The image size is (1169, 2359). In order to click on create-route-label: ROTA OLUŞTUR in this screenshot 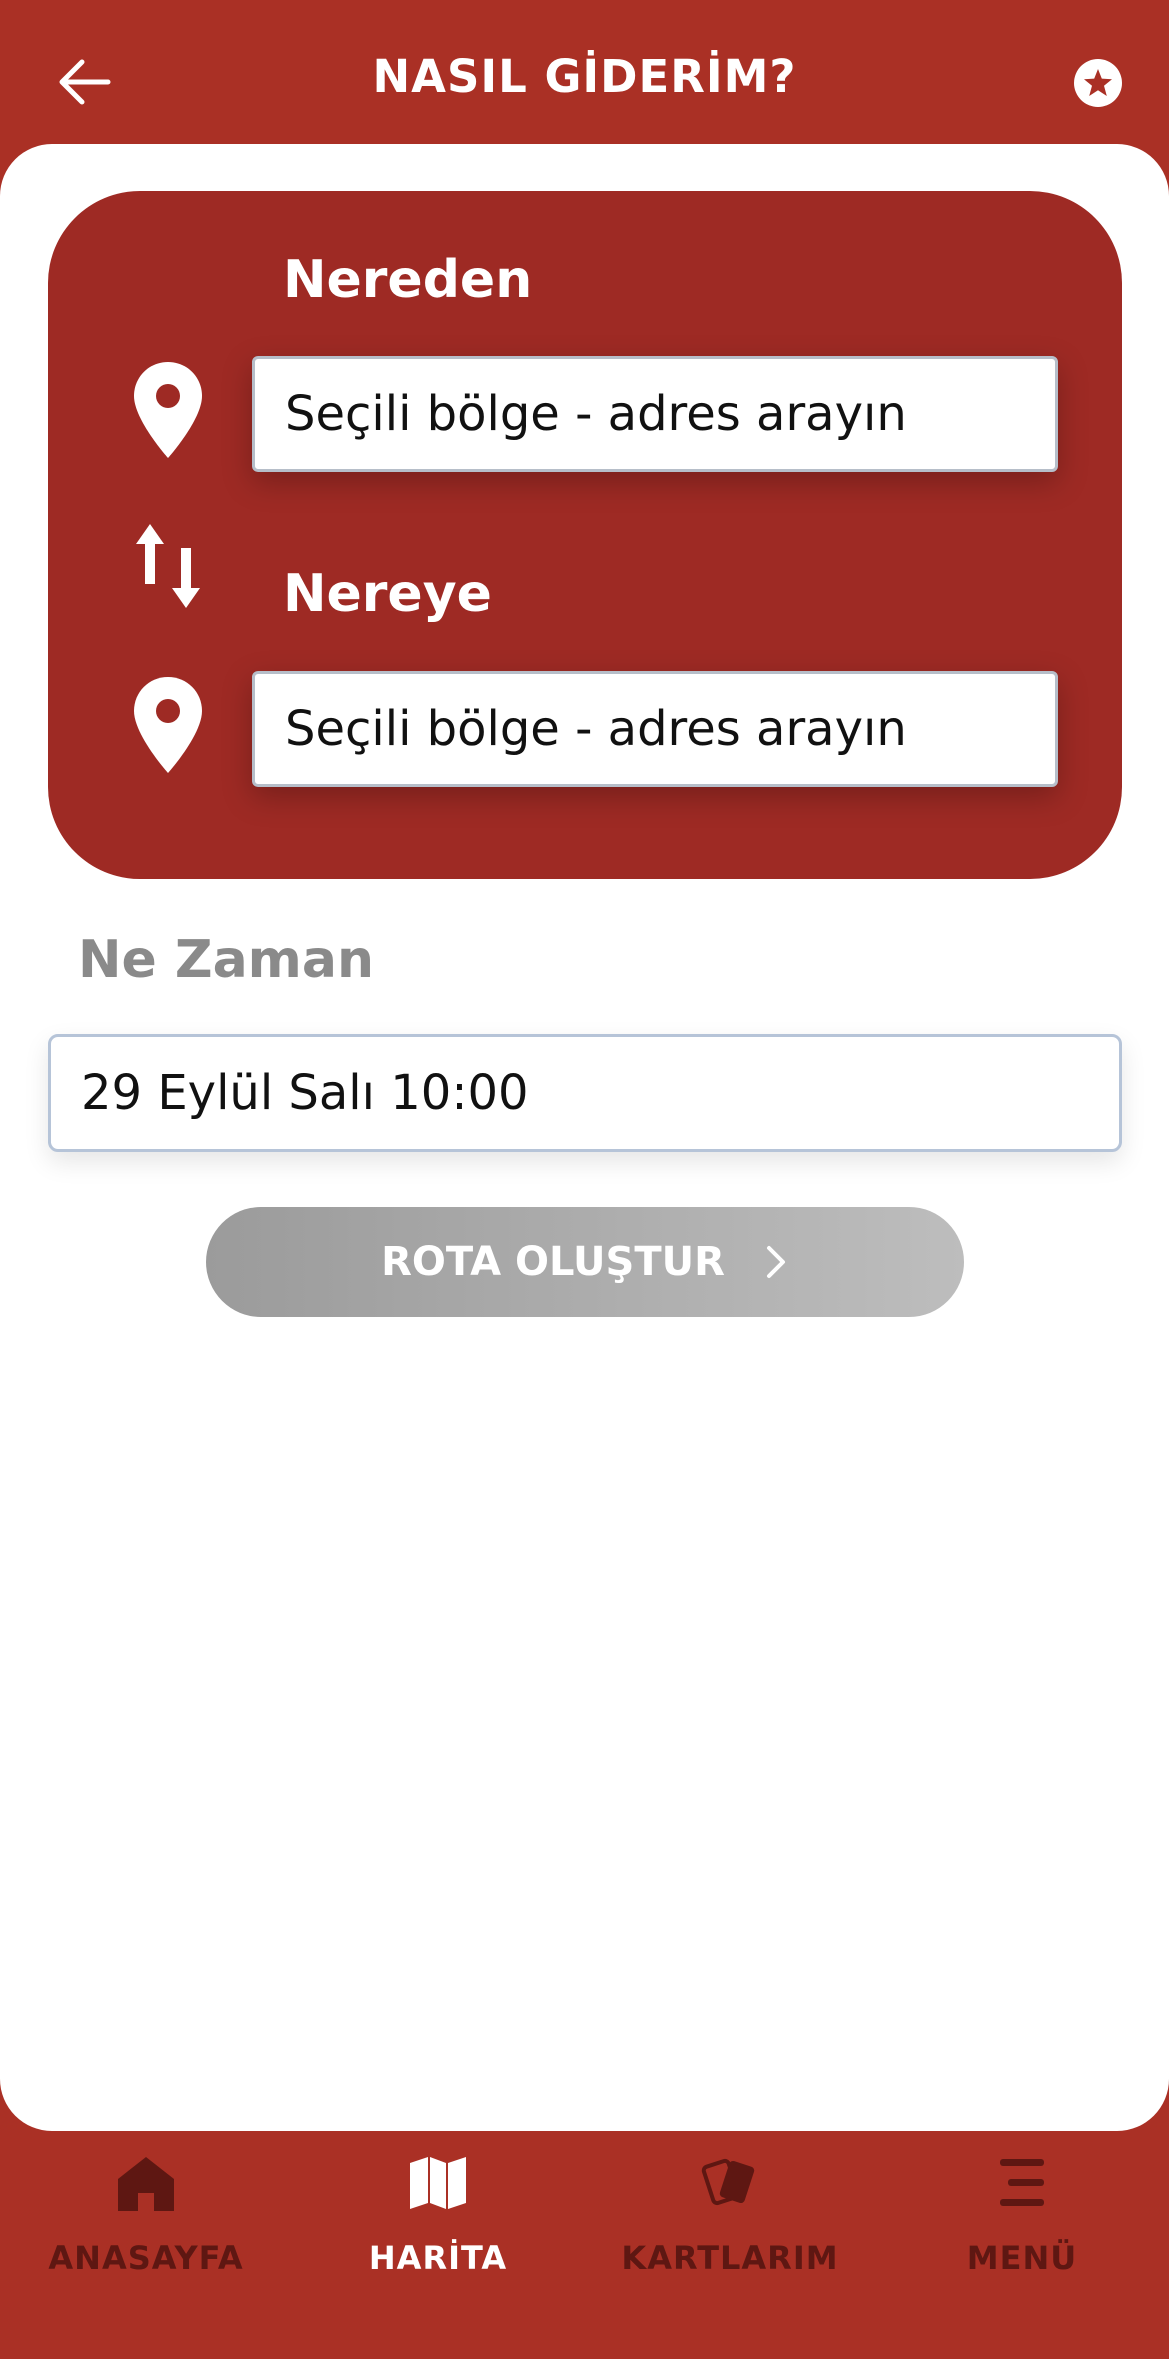, I will do `click(553, 1262)`.